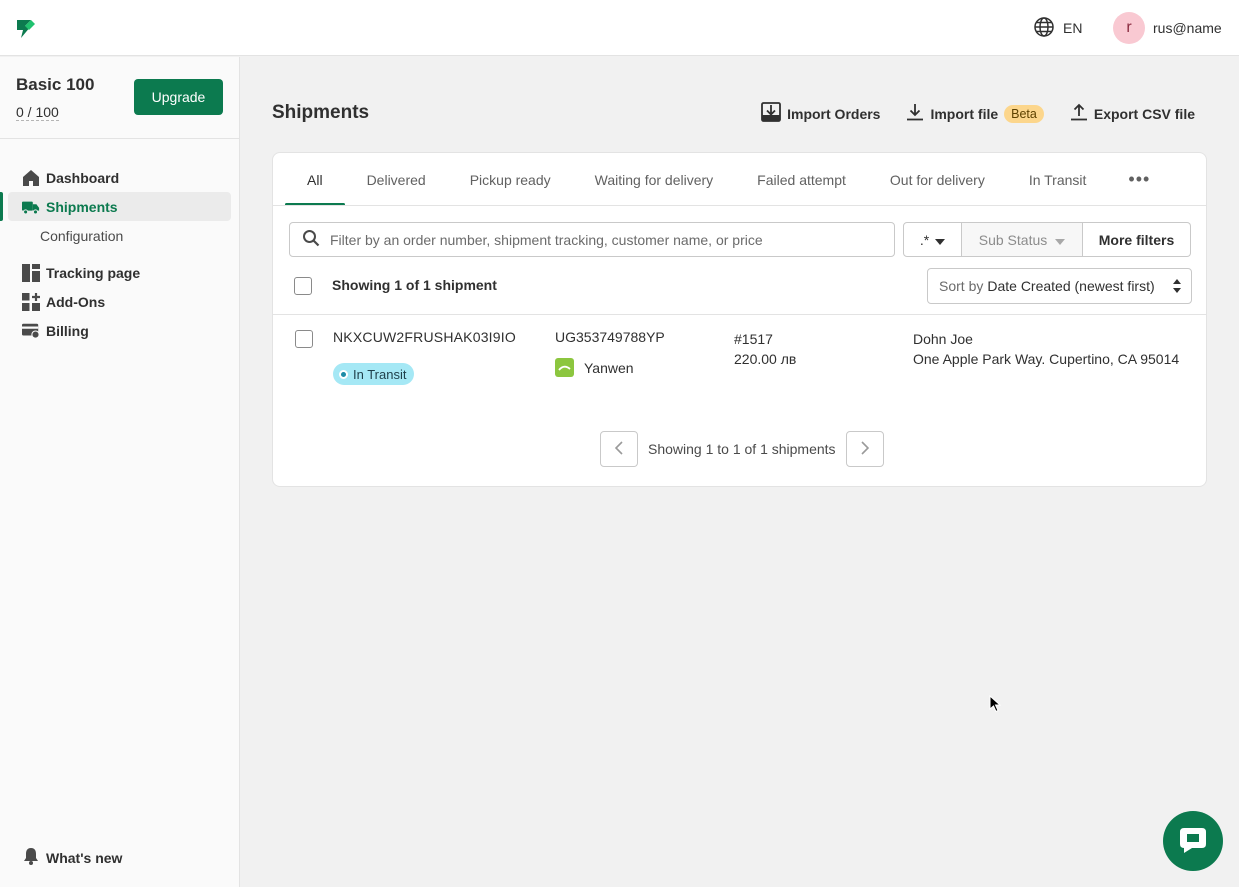  I want to click on tab-out-for-delivery: Out for delivery, so click(937, 179).